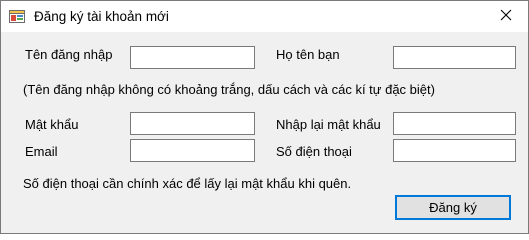 This screenshot has width=529, height=240. Describe the element at coordinates (52, 124) in the screenshot. I see `password-label: Mật khẩu` at that location.